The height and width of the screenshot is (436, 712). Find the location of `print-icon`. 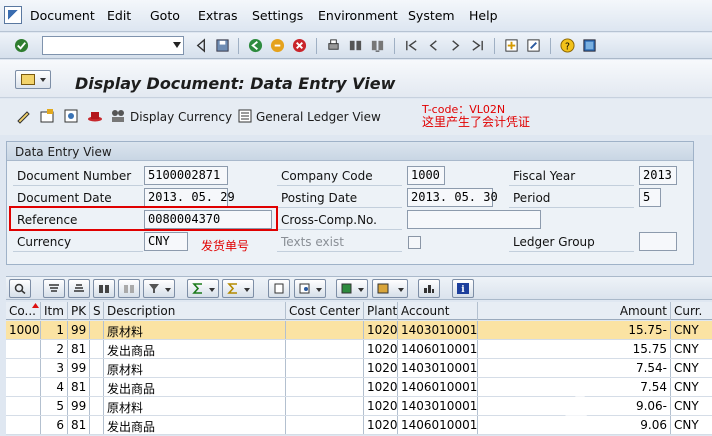

print-icon is located at coordinates (333, 45).